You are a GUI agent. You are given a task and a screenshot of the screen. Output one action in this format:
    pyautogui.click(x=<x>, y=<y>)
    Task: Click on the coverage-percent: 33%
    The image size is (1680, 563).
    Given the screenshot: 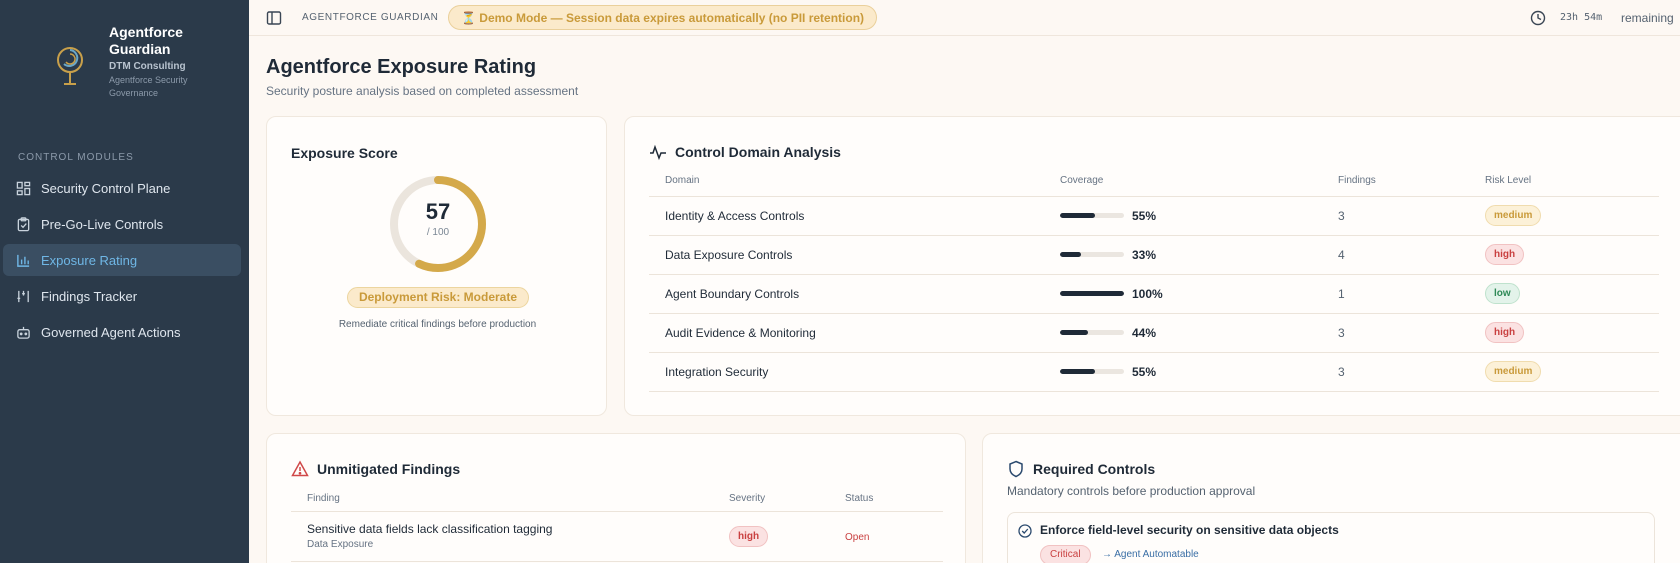 What is the action you would take?
    pyautogui.click(x=1144, y=254)
    